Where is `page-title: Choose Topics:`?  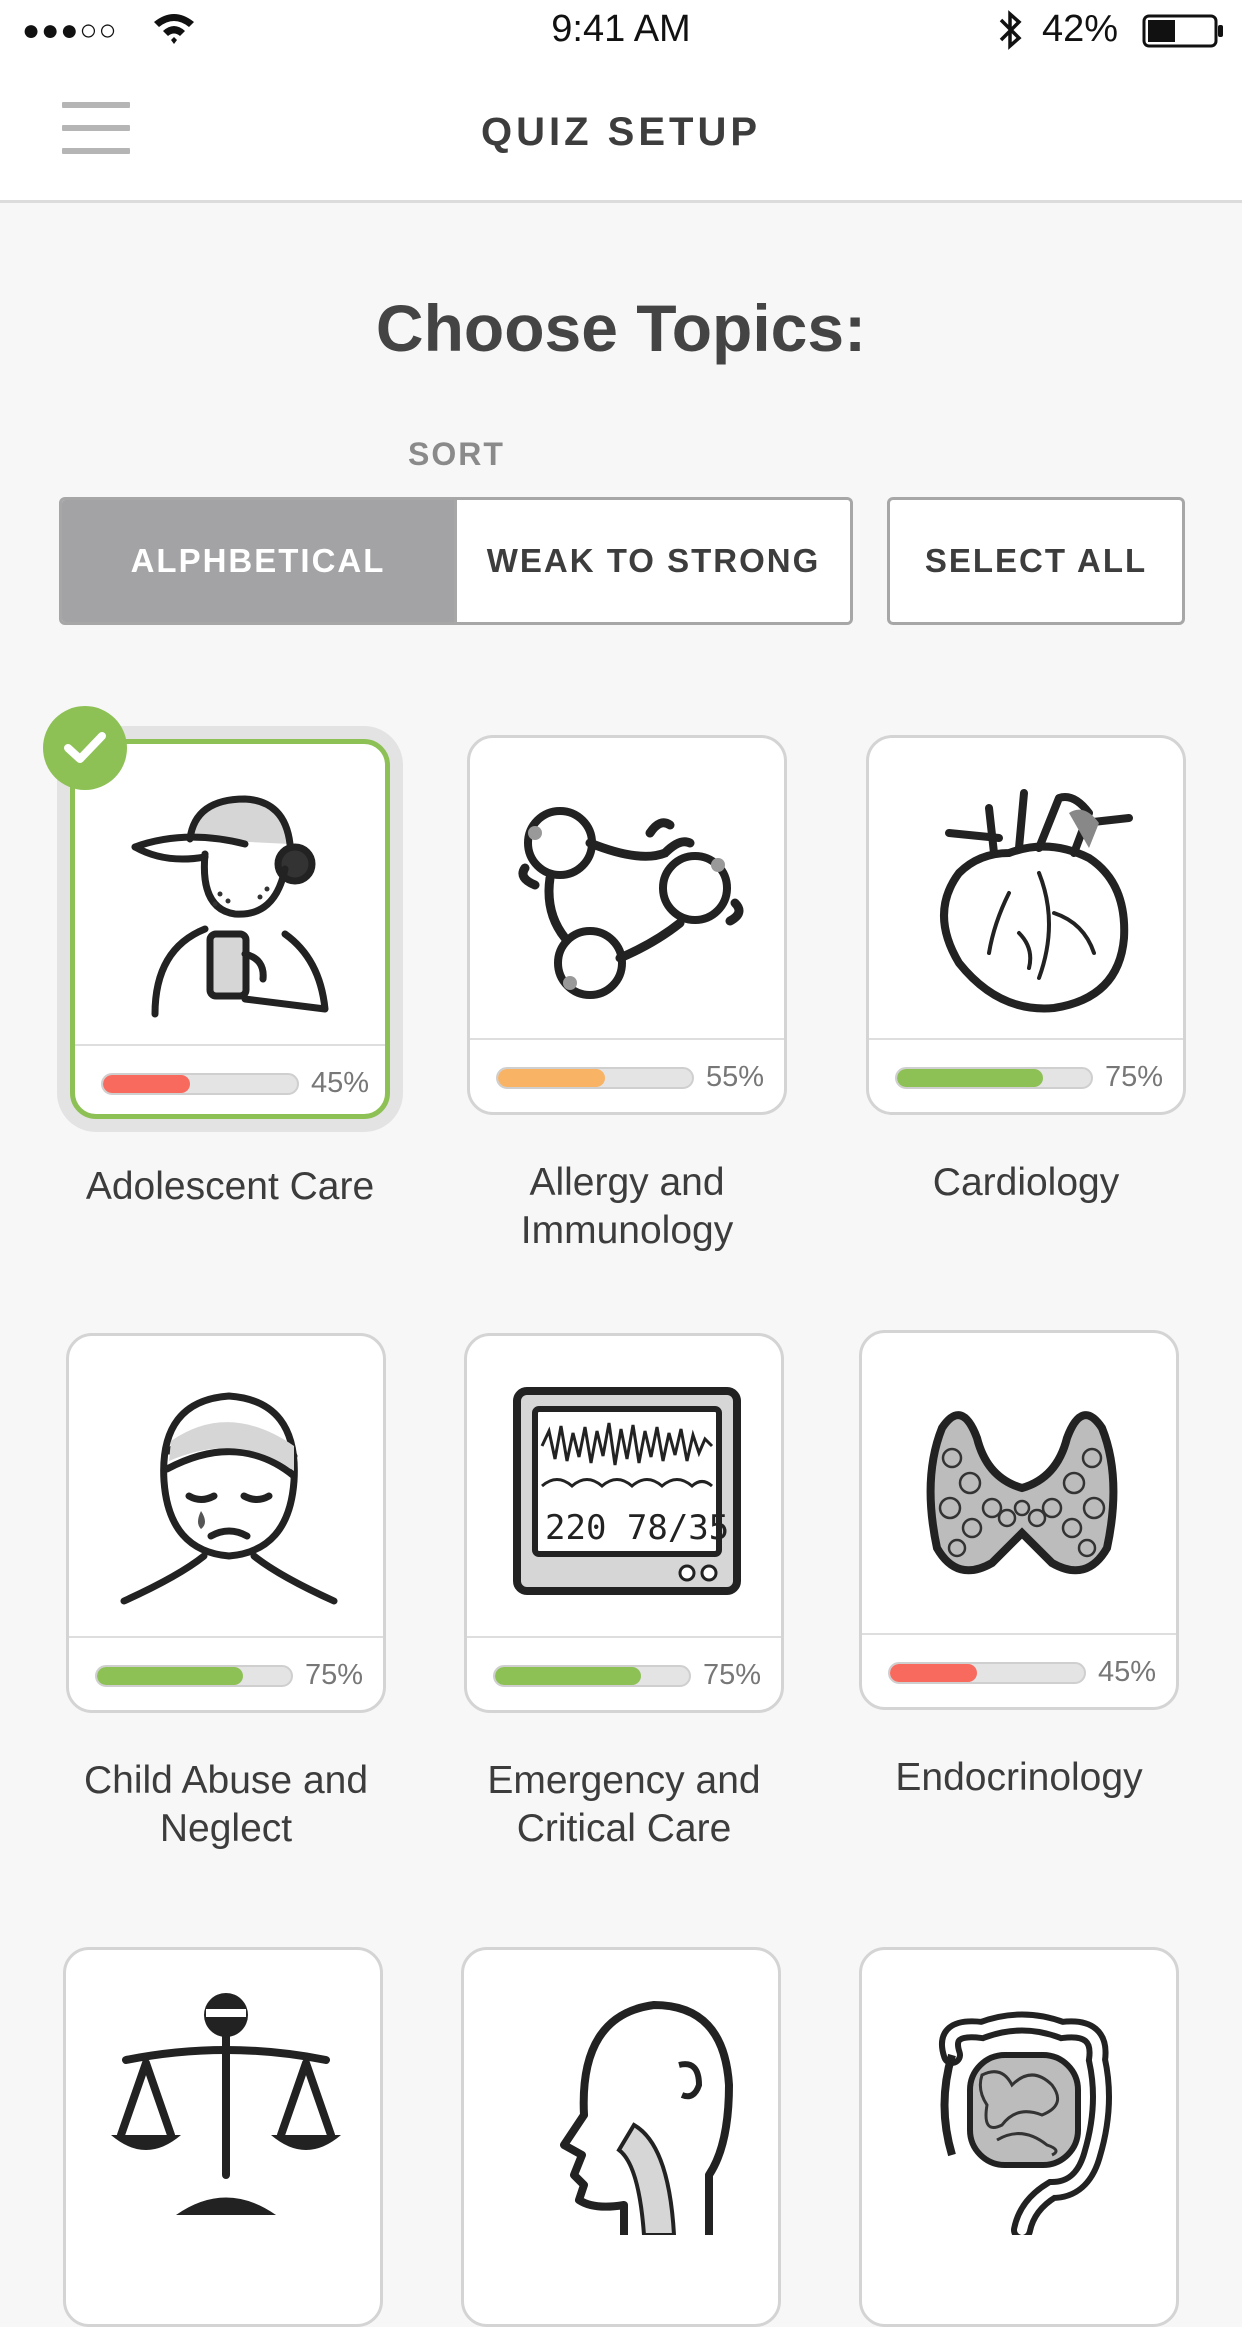
page-title: Choose Topics: is located at coordinates (621, 328).